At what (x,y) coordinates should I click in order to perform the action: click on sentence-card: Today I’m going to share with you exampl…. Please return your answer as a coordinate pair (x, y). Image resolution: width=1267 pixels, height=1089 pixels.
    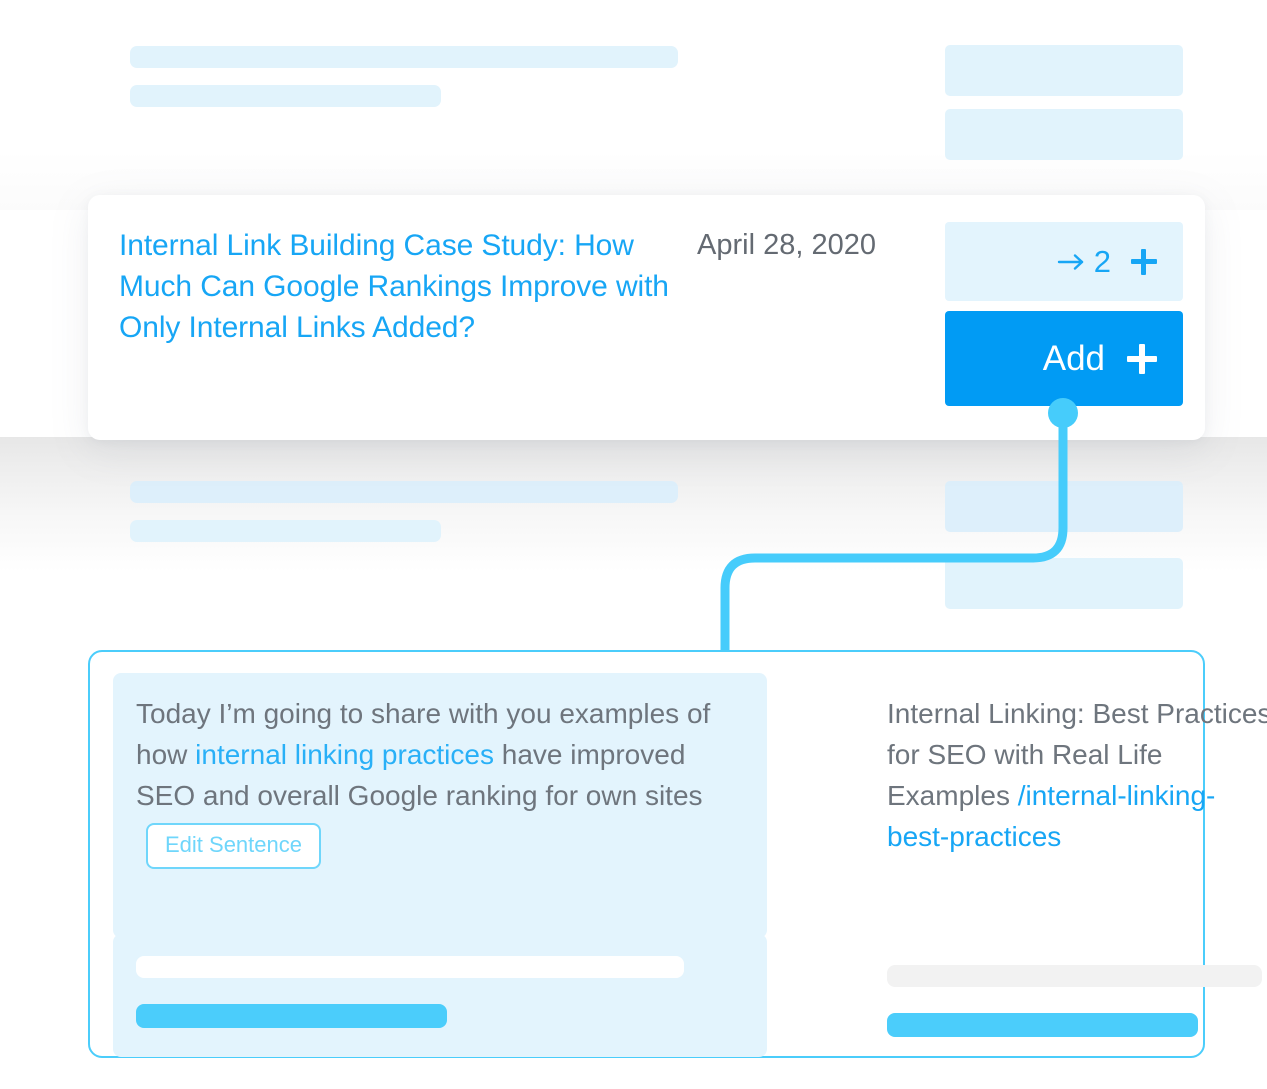
    Looking at the image, I should click on (440, 805).